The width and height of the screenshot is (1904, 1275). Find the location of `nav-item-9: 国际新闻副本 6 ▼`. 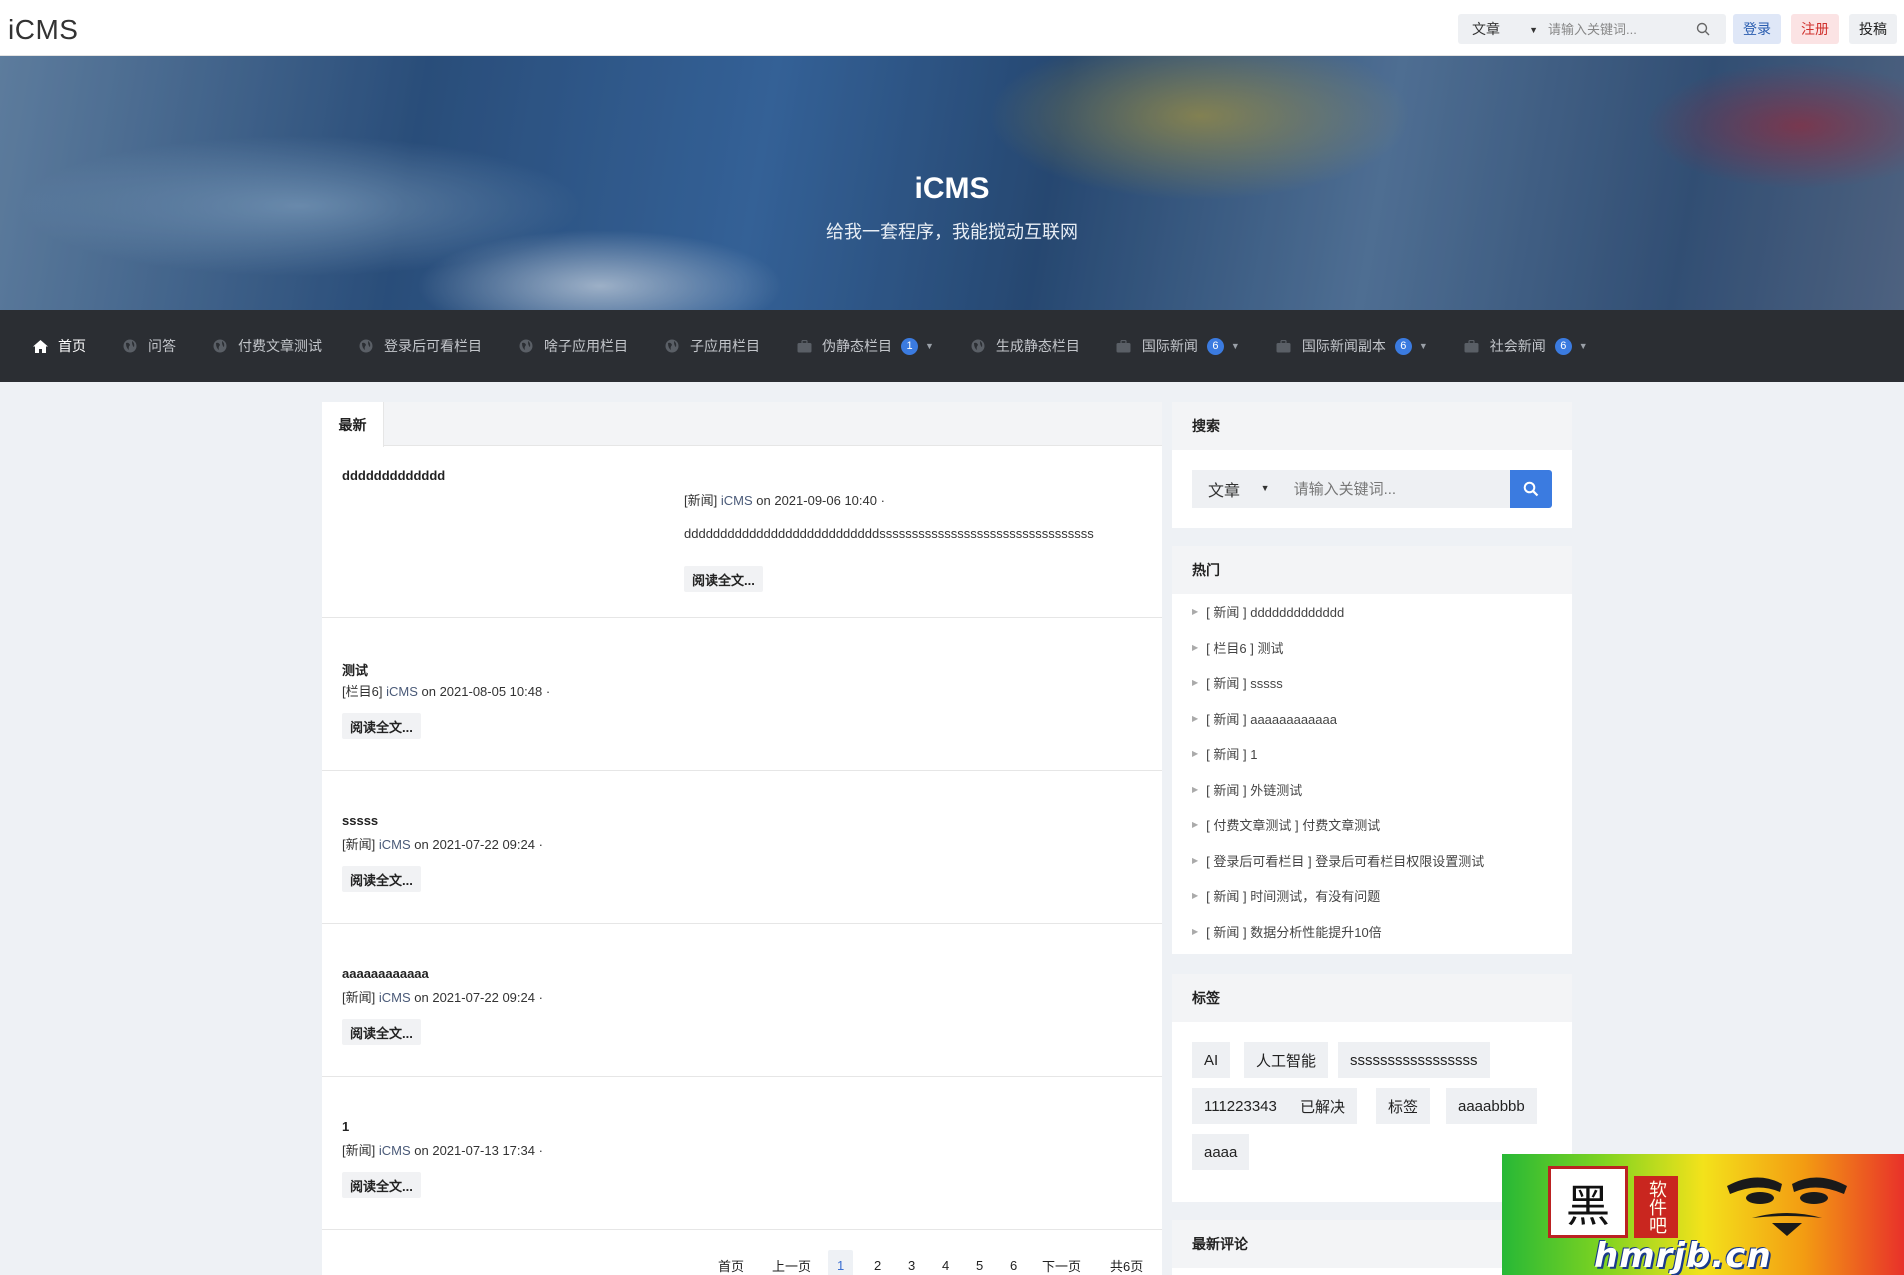

nav-item-9: 国际新闻副本 6 ▼ is located at coordinates (1352, 346).